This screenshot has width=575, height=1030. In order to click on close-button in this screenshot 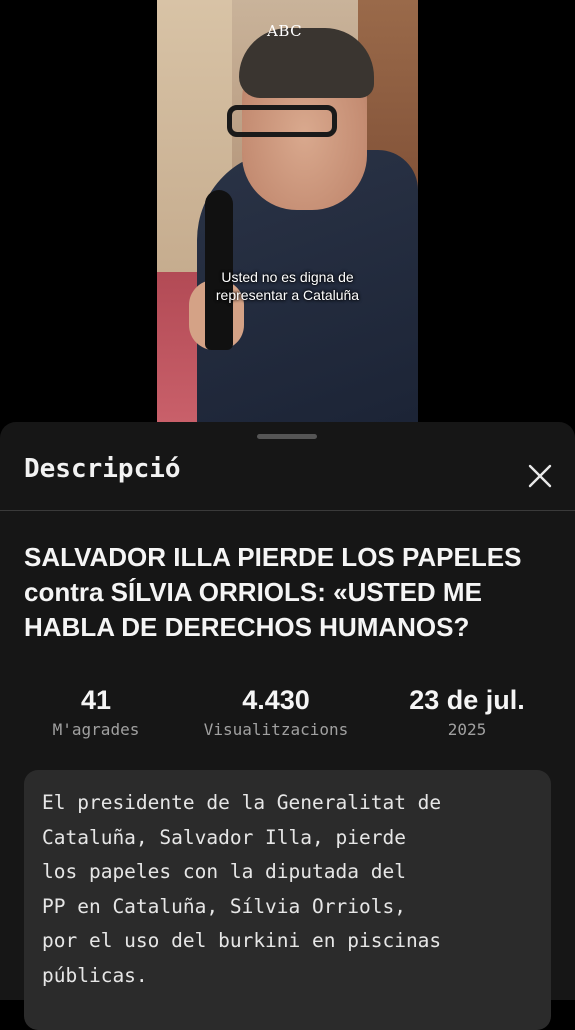, I will do `click(540, 476)`.